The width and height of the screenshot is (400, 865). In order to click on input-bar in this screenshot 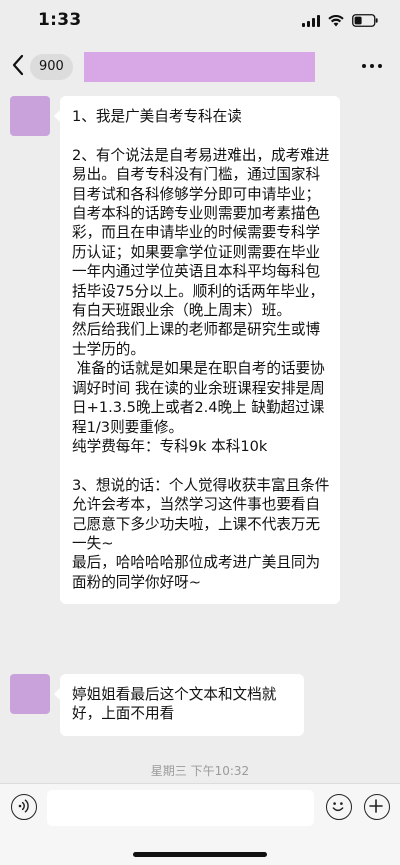, I will do `click(200, 824)`.